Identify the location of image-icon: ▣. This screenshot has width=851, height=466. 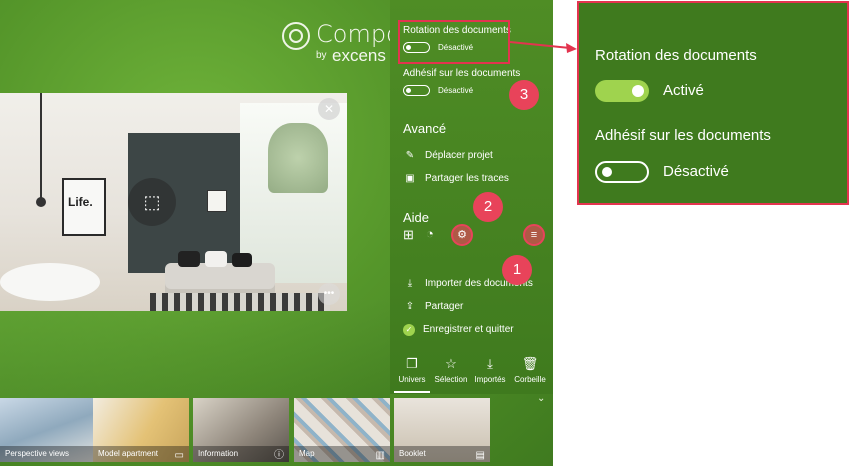
(410, 178).